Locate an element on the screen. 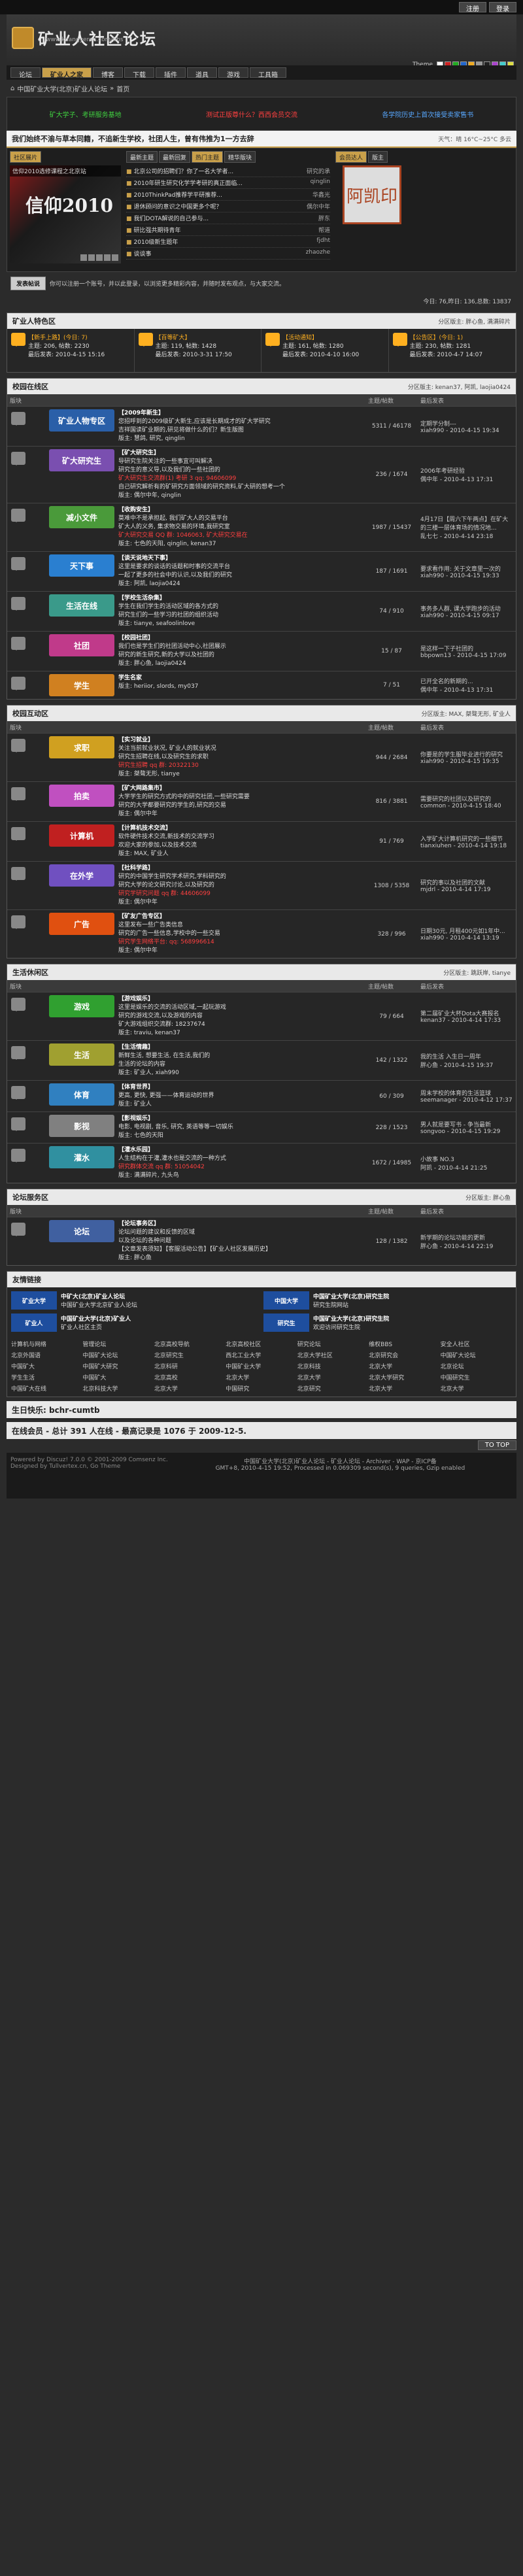 The width and height of the screenshot is (523, 2576). text-link: 中国矿大在线 is located at coordinates (46, 1388).